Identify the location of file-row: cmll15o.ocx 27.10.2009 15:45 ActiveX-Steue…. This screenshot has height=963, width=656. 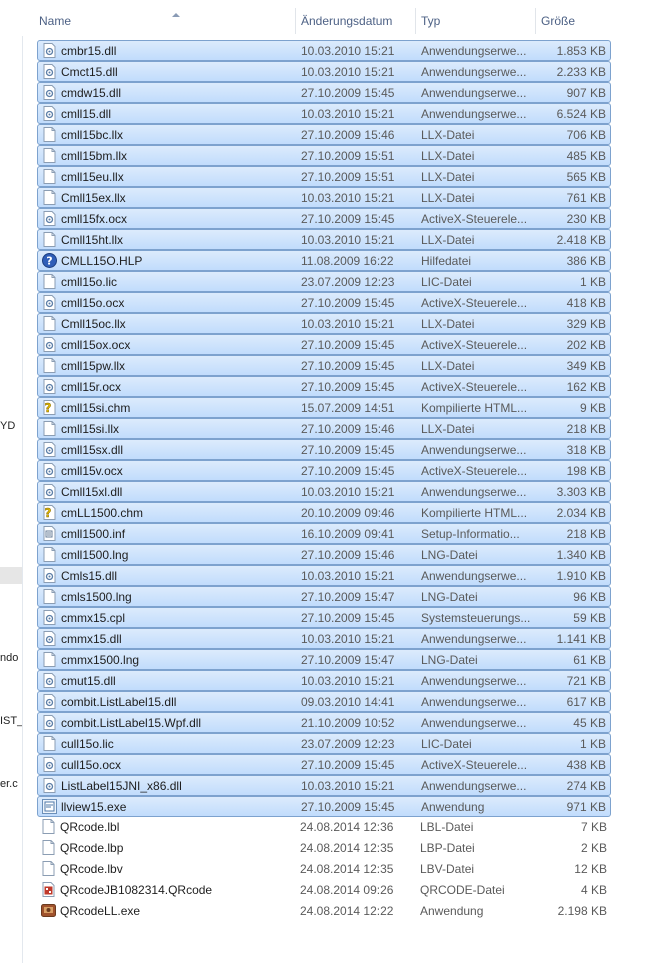
(324, 302).